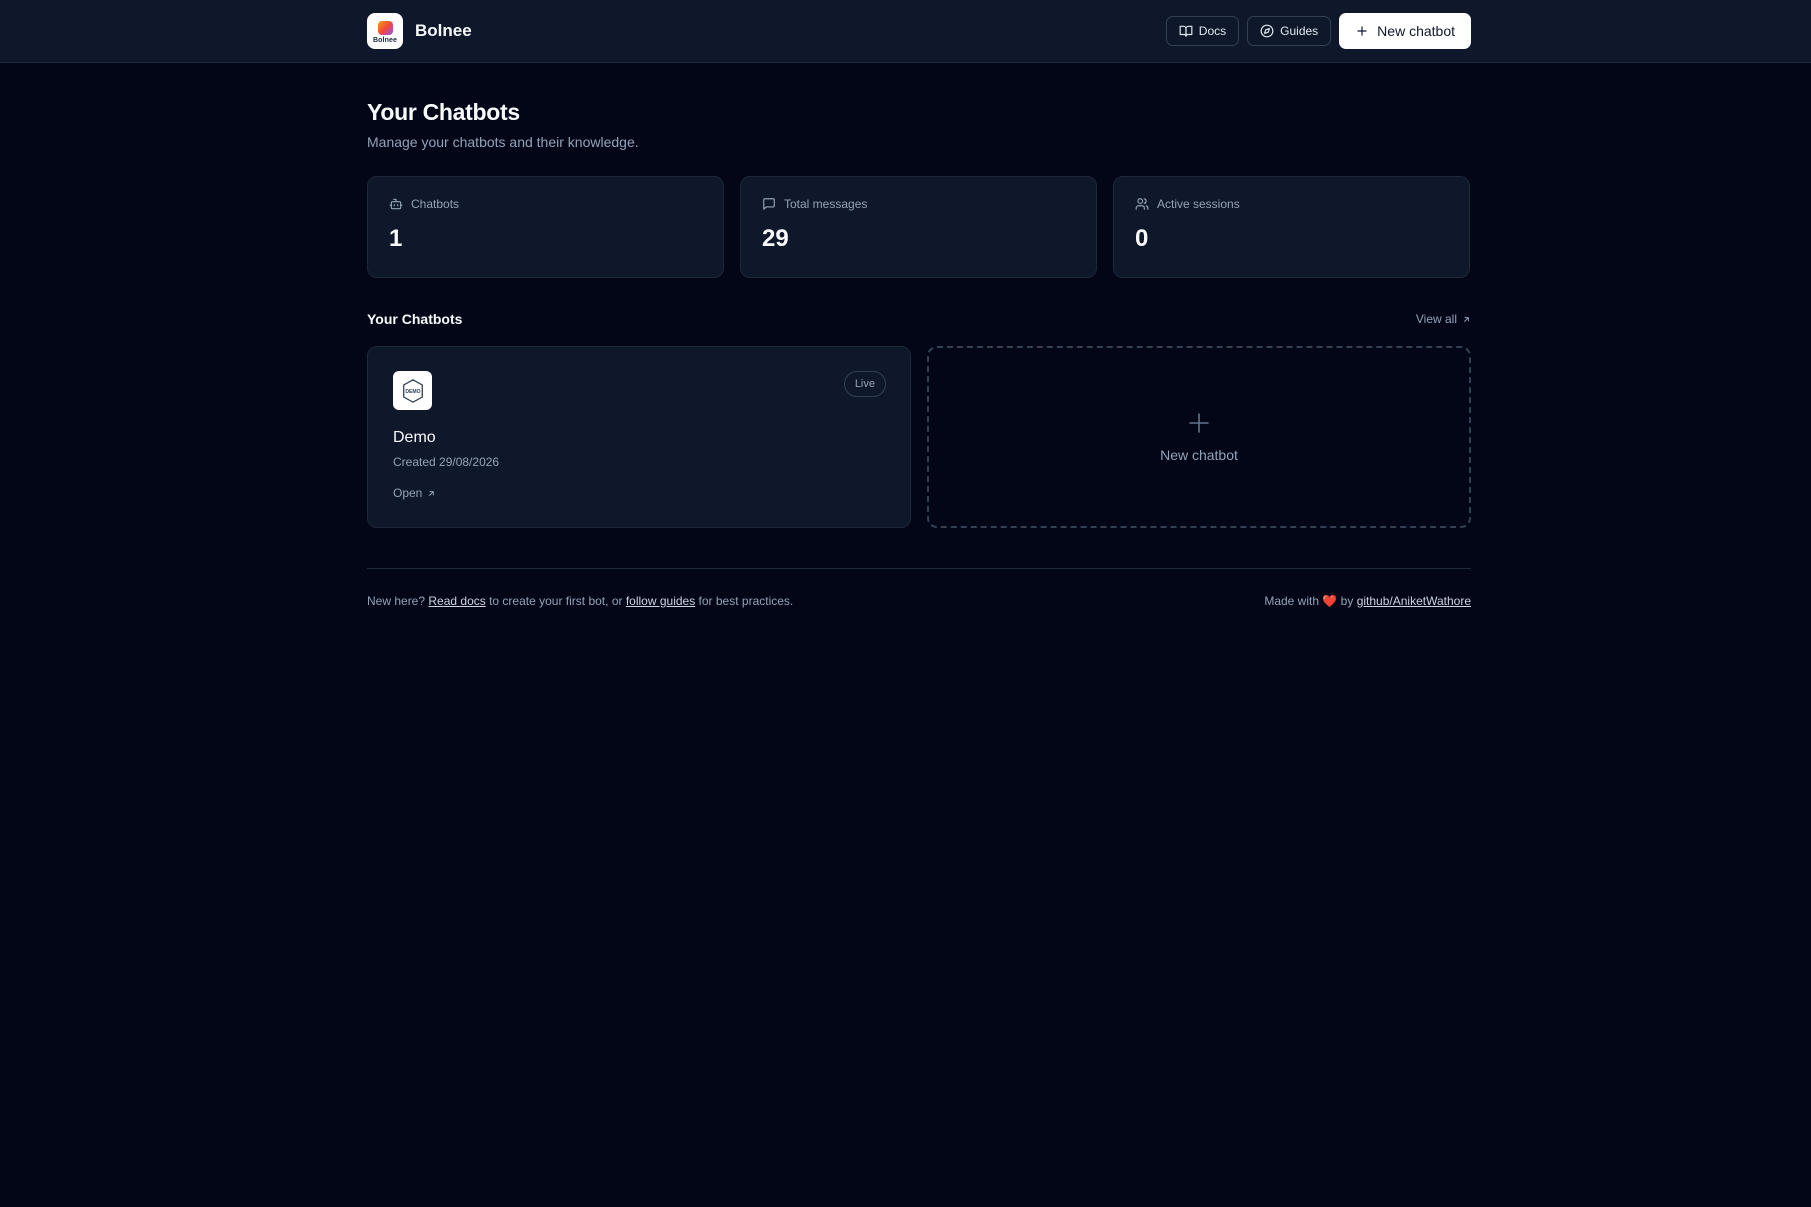  I want to click on brand: Bolnee Bolnee, so click(419, 31).